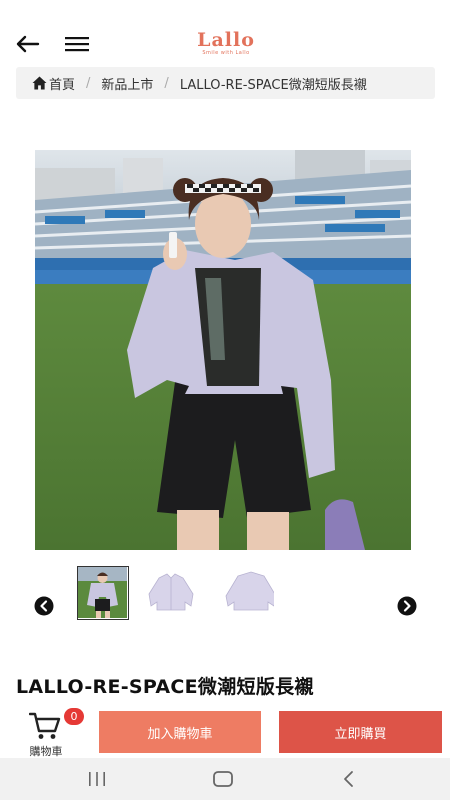 The image size is (450, 800). I want to click on breadcrumb-home-label: 首頁, so click(62, 85).